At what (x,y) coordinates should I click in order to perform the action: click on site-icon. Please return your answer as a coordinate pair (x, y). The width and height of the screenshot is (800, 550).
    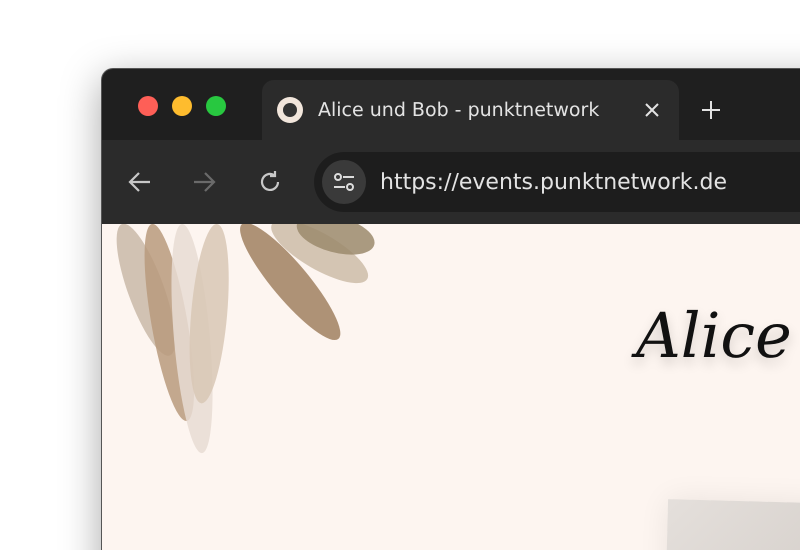
    Looking at the image, I should click on (290, 110).